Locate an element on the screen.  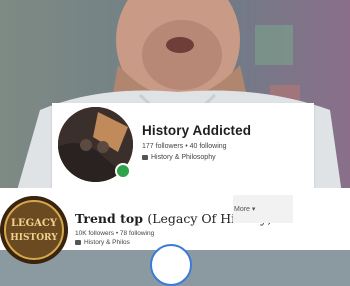
profile-category-label: History & Philosophy is located at coordinates (183, 157).